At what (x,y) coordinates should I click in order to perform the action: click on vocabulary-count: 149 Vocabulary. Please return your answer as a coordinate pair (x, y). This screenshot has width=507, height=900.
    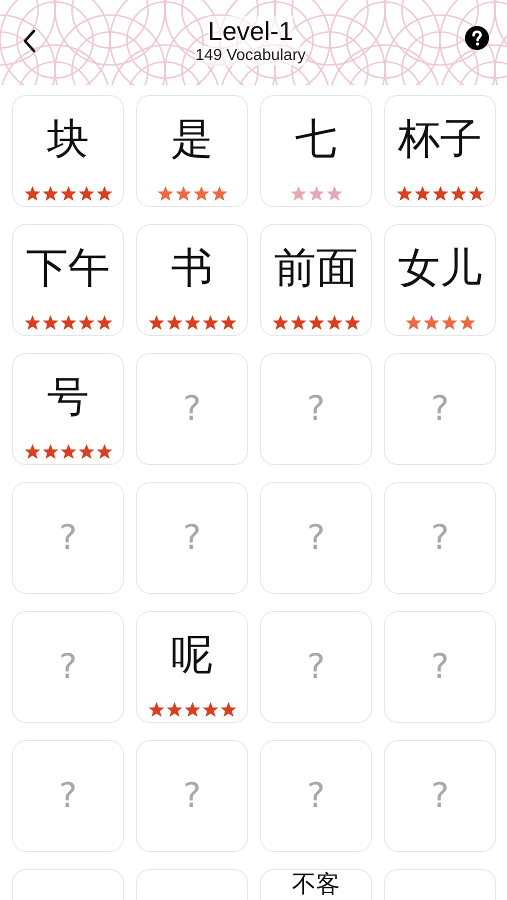
    Looking at the image, I should click on (250, 56).